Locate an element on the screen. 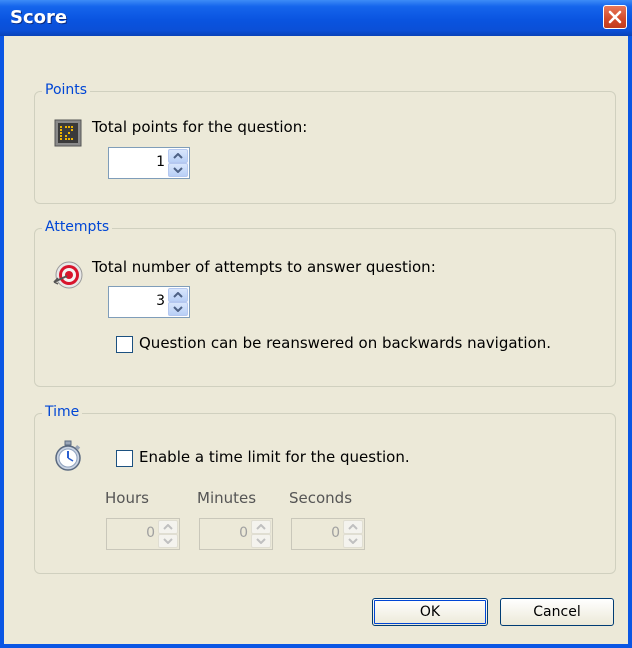 The image size is (632, 648). attempts-up-button is located at coordinates (178, 295).